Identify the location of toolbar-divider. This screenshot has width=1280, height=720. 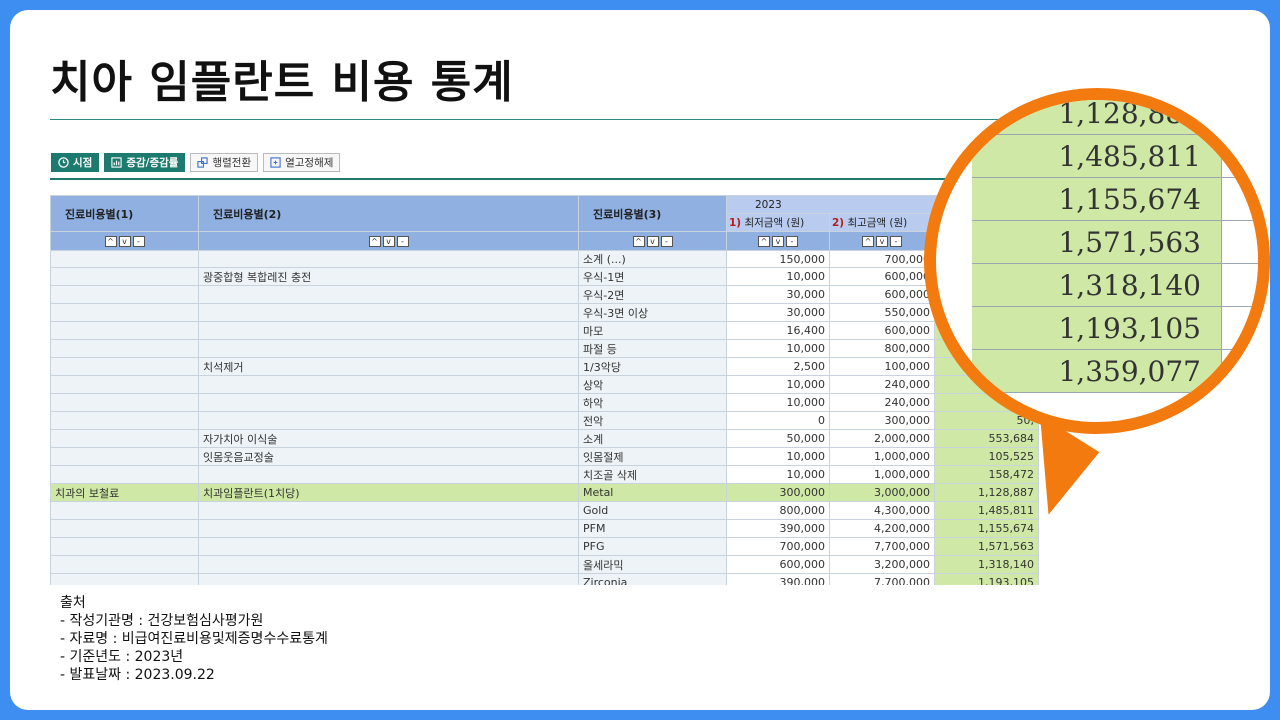
(550, 179).